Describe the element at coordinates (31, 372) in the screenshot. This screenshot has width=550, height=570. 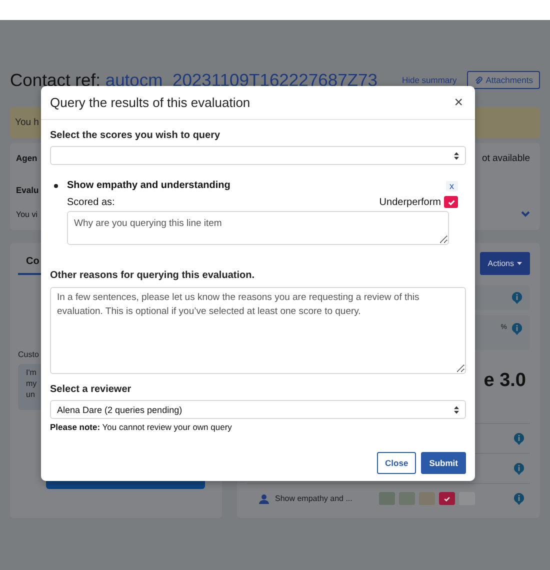
I see `message-line: I'm` at that location.